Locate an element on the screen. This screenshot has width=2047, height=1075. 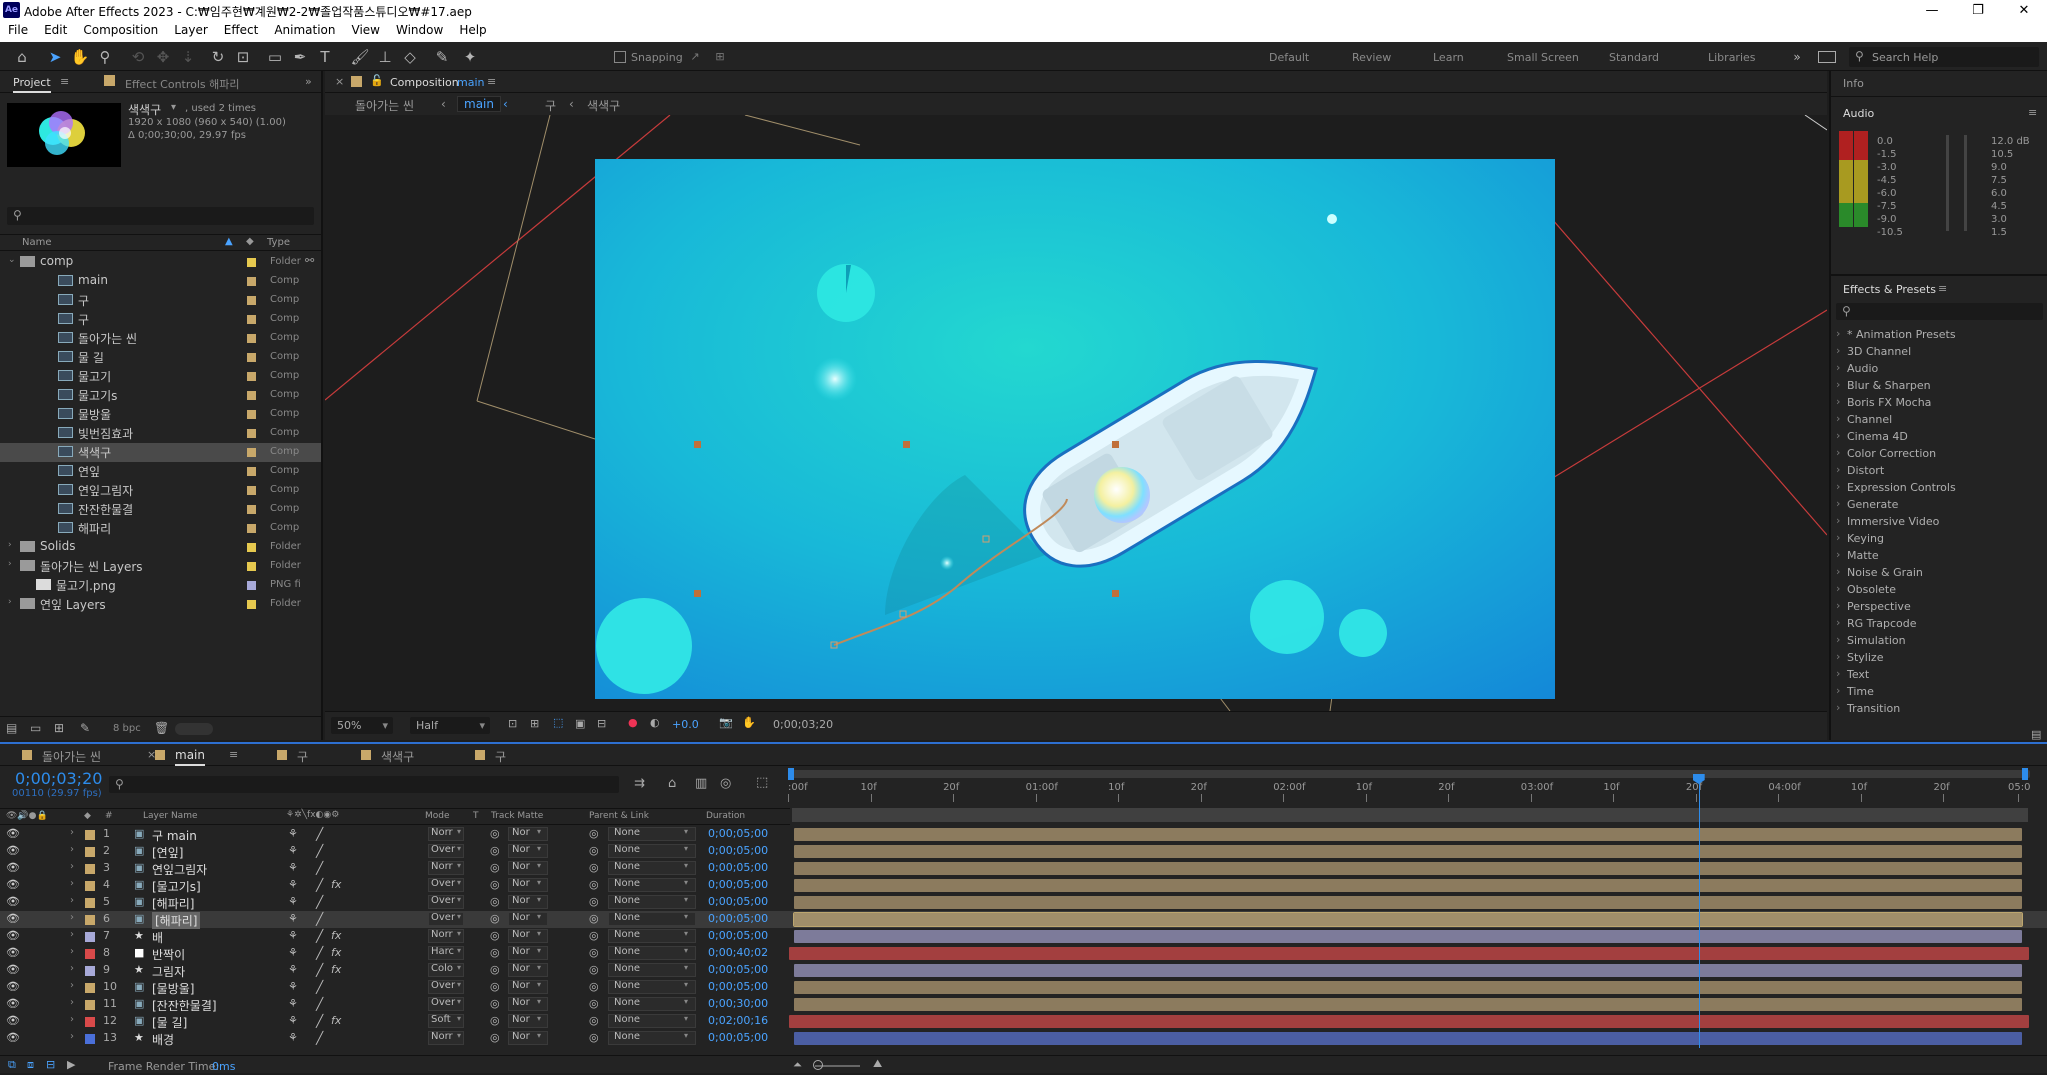
zoom-in-icon: ⛰ is located at coordinates (877, 1064).